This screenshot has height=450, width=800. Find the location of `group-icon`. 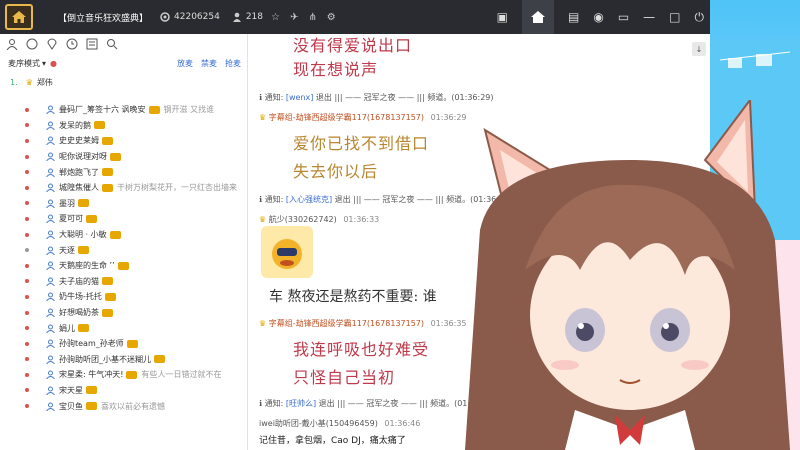

group-icon is located at coordinates (32, 44).